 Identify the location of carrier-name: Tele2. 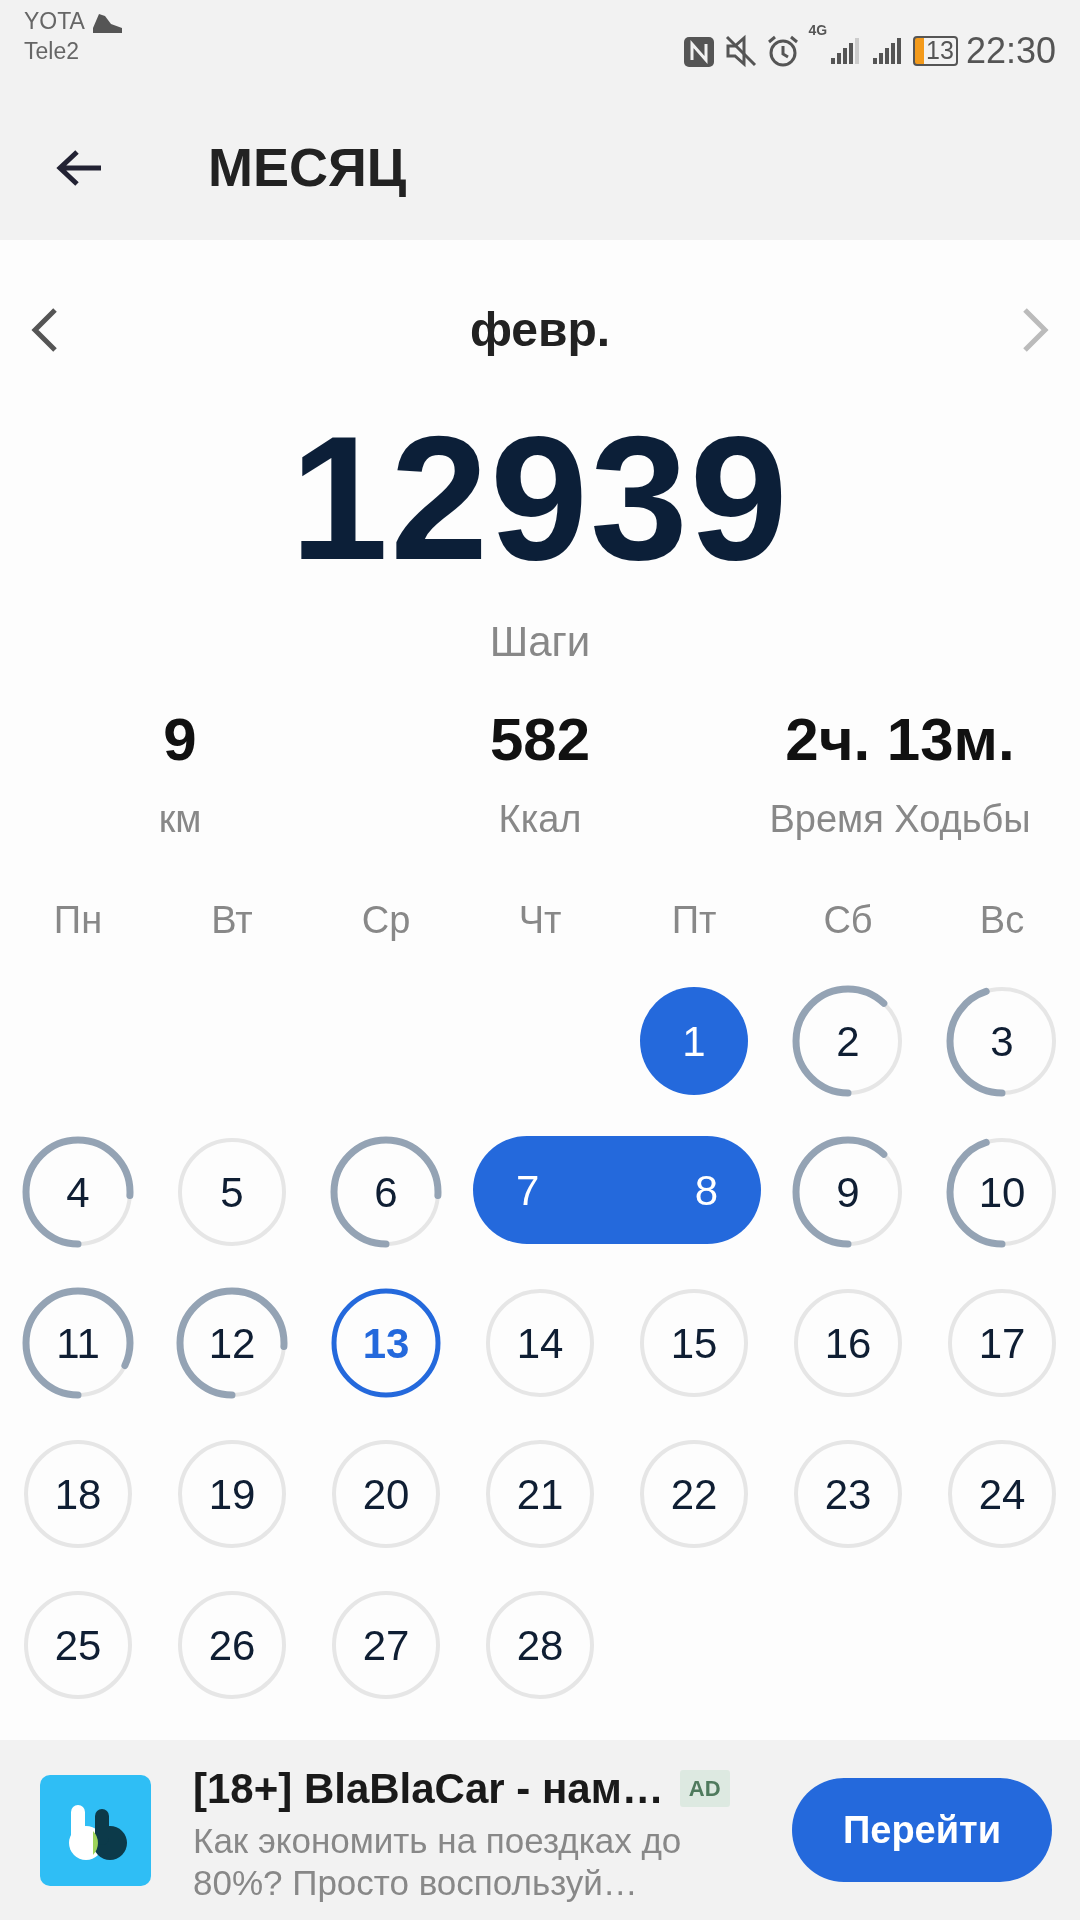
(52, 51).